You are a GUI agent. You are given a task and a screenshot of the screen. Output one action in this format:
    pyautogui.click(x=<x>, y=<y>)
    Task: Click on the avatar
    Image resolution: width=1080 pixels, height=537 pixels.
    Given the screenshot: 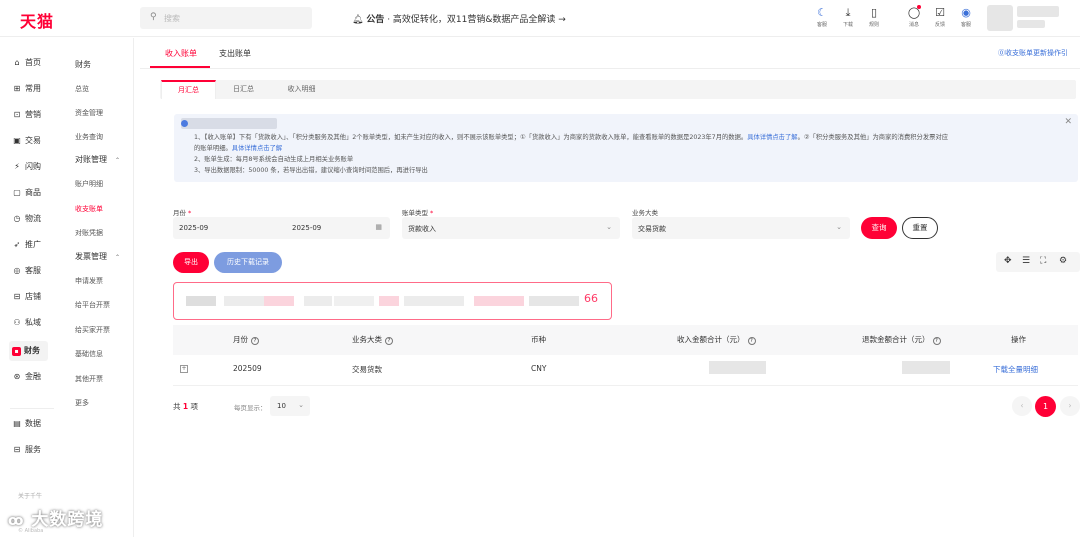 What is the action you would take?
    pyautogui.click(x=1000, y=18)
    